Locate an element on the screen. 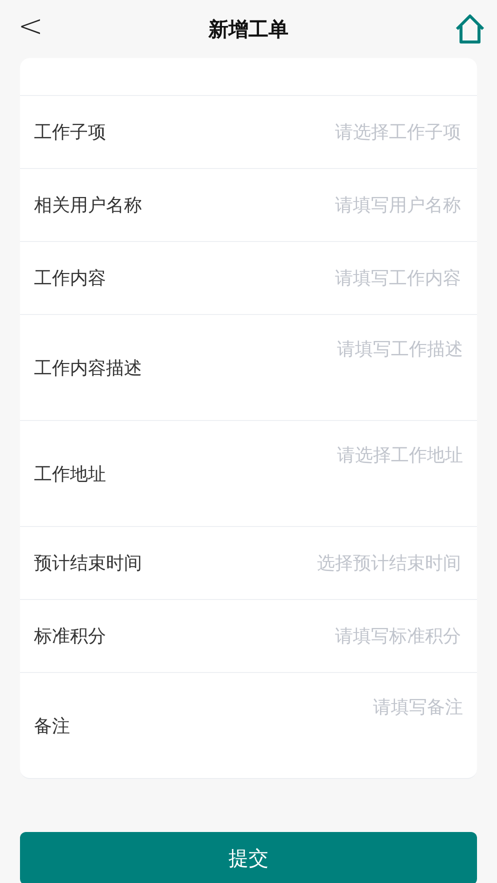  submit-button: 提交 is located at coordinates (248, 857).